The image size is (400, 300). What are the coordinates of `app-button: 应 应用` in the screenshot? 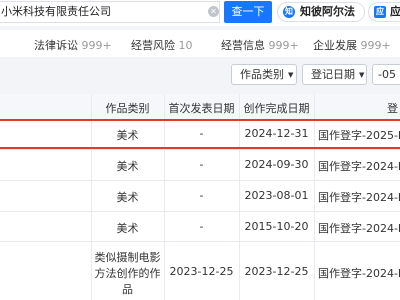 It's located at (384, 12).